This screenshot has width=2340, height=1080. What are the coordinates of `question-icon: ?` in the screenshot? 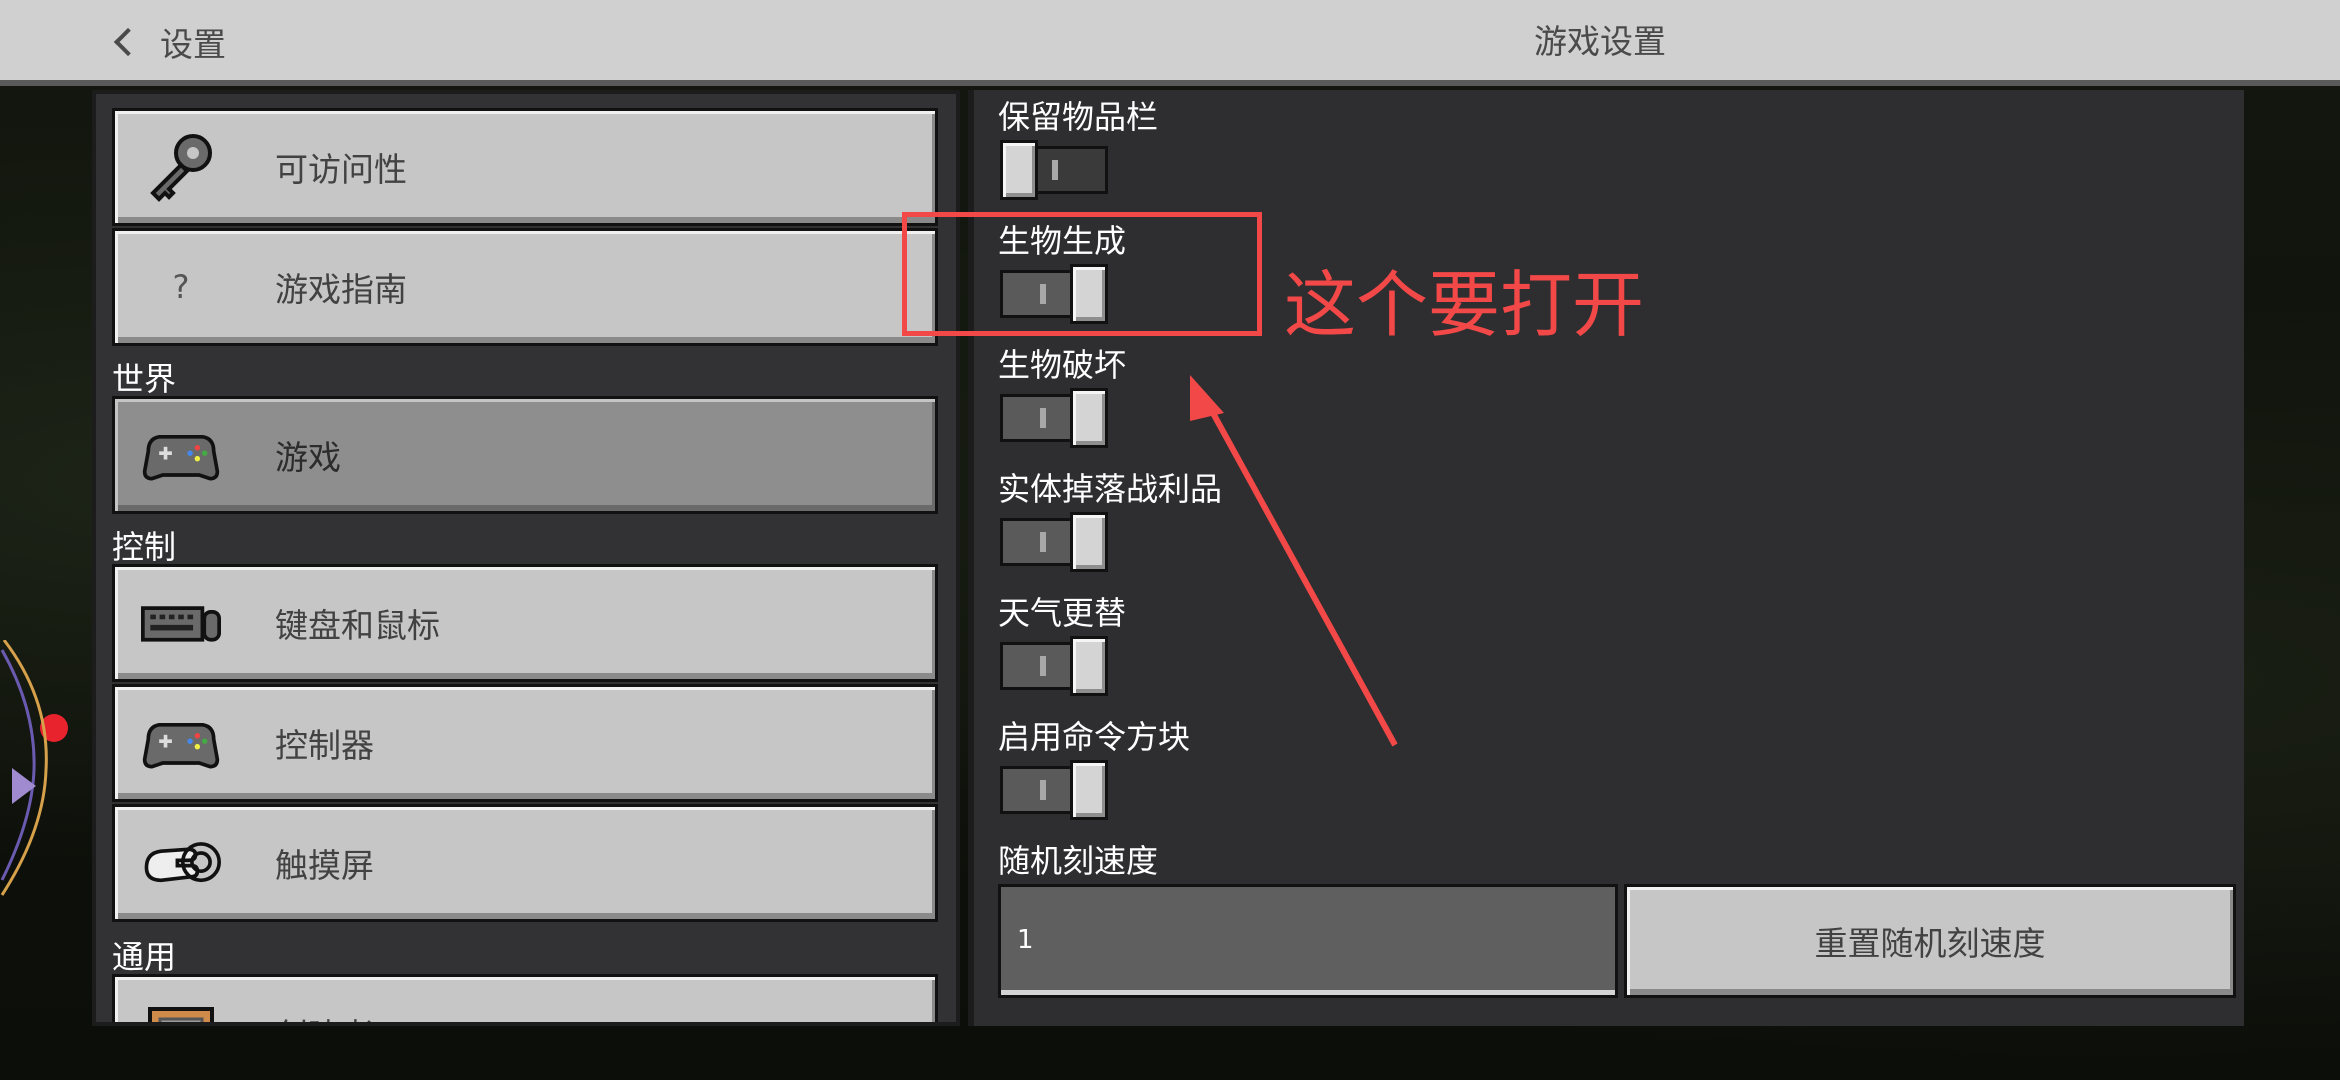 It's located at (181, 287).